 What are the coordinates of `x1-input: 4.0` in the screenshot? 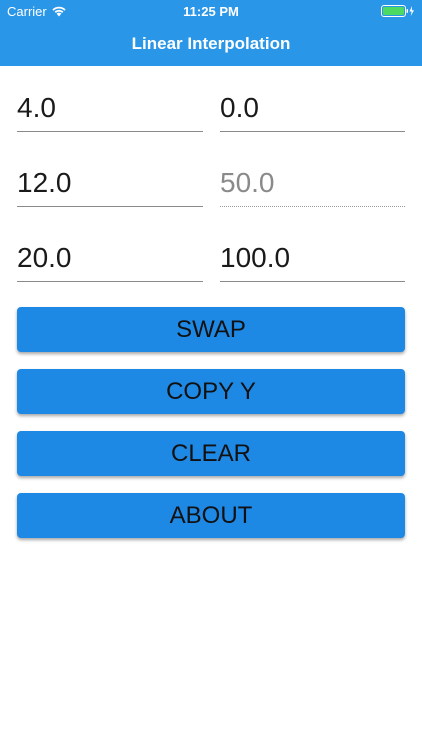 It's located at (110, 109).